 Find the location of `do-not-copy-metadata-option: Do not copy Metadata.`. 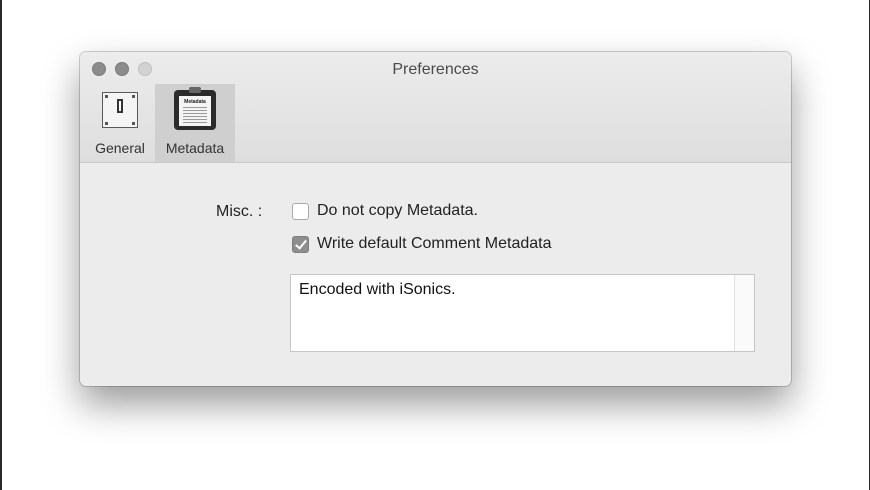

do-not-copy-metadata-option: Do not copy Metadata. is located at coordinates (385, 211).